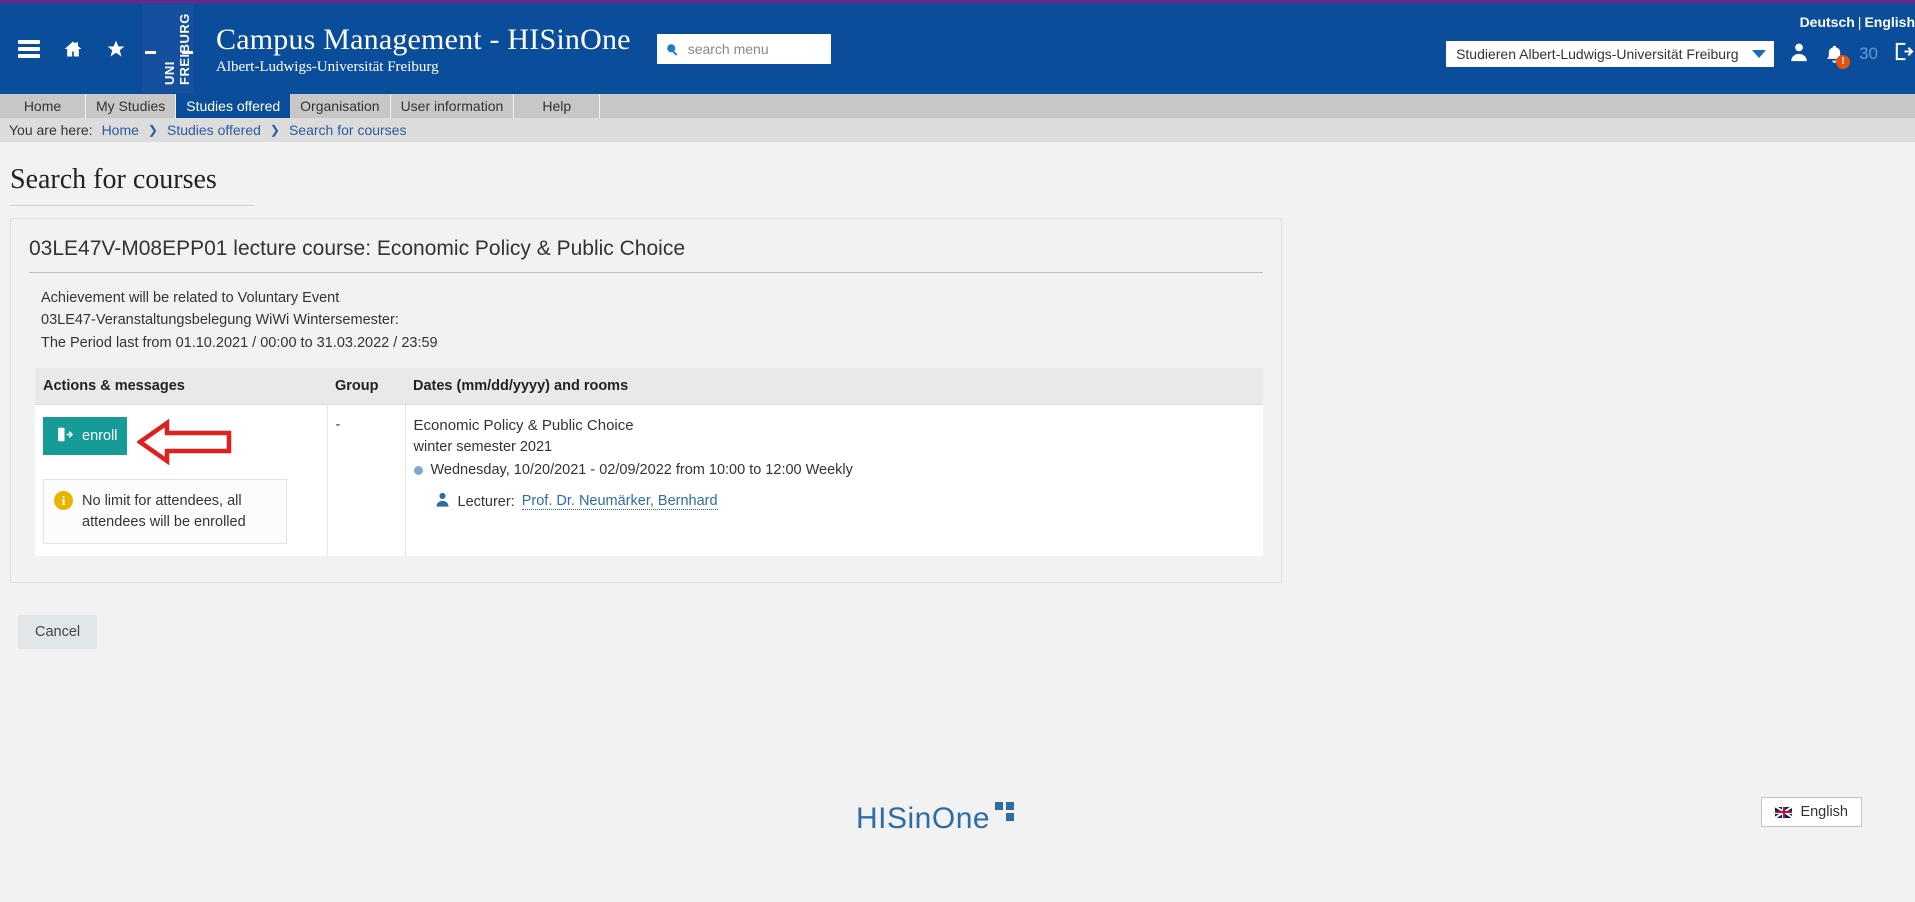  I want to click on search-input, so click(755, 49).